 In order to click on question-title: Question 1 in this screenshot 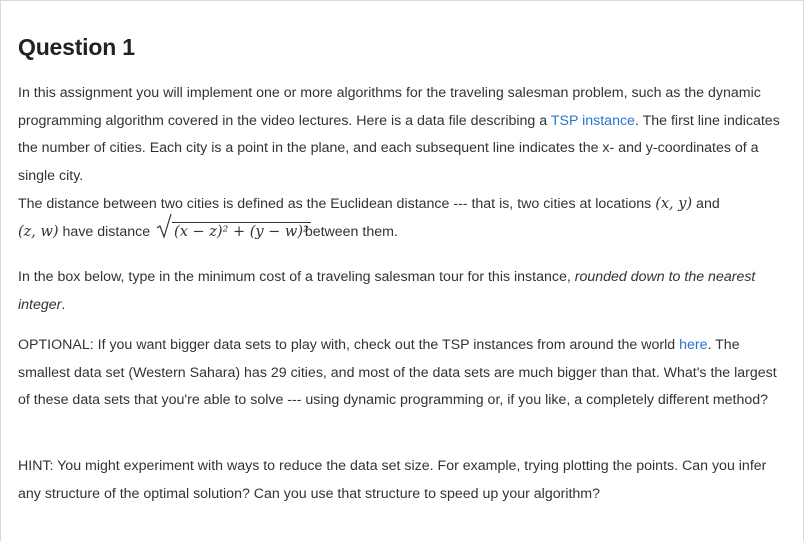, I will do `click(76, 47)`.